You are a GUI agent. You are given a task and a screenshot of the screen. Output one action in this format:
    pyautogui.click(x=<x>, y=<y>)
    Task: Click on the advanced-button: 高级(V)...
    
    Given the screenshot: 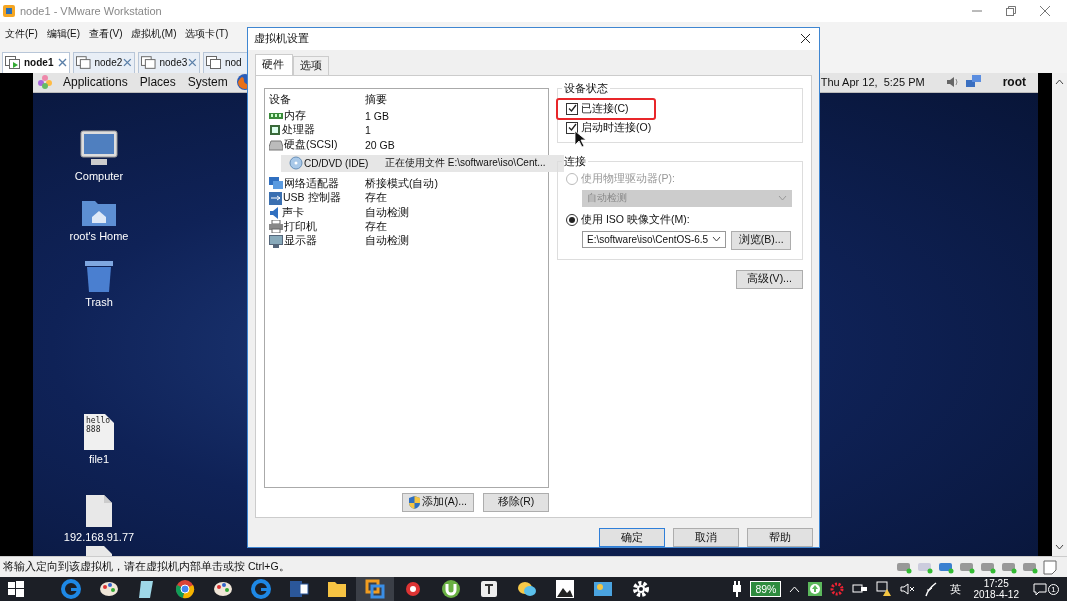 What is the action you would take?
    pyautogui.click(x=769, y=279)
    